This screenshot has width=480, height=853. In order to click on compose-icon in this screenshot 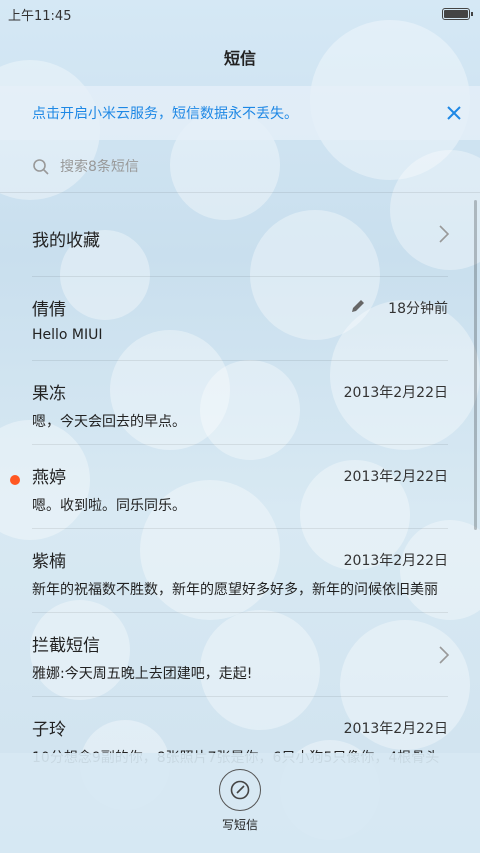, I will do `click(240, 790)`.